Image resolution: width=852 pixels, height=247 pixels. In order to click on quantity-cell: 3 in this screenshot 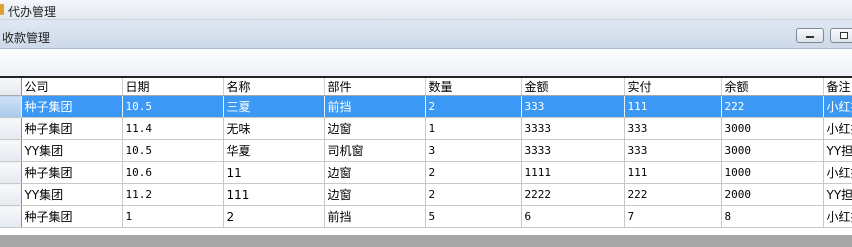, I will do `click(473, 150)`.